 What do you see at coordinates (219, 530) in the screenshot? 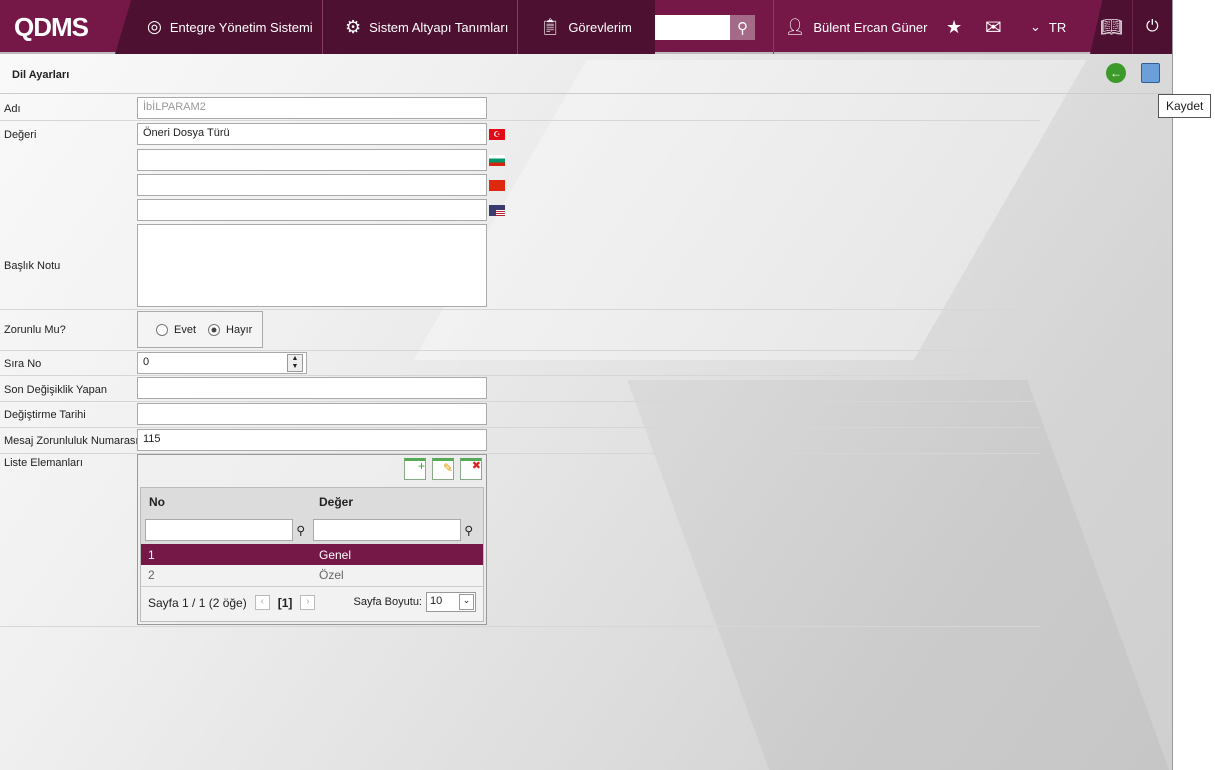
I see `filter-no-input` at bounding box center [219, 530].